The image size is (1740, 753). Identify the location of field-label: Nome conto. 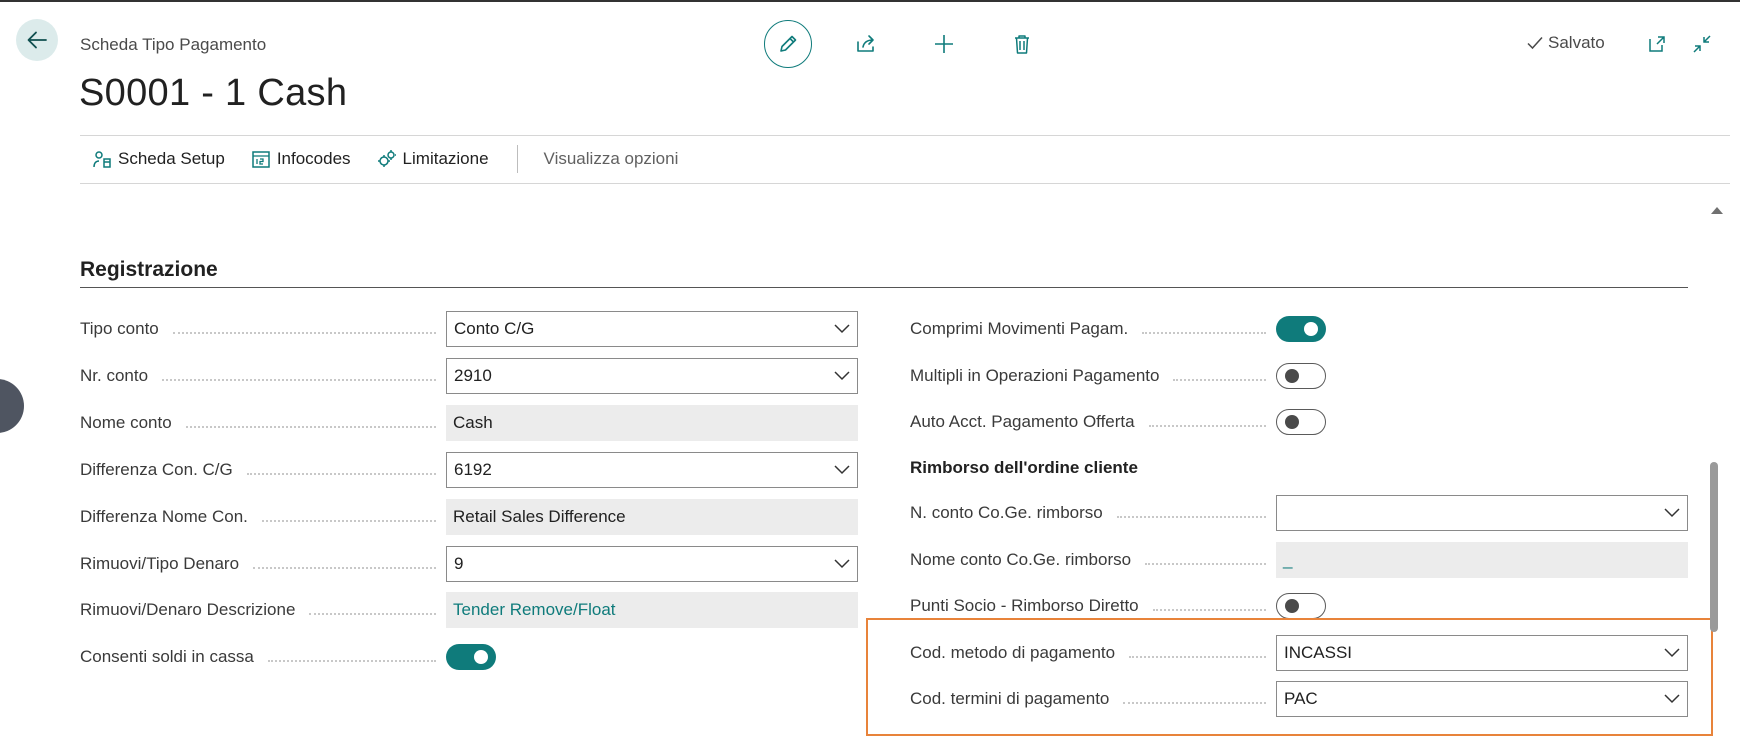
(126, 422).